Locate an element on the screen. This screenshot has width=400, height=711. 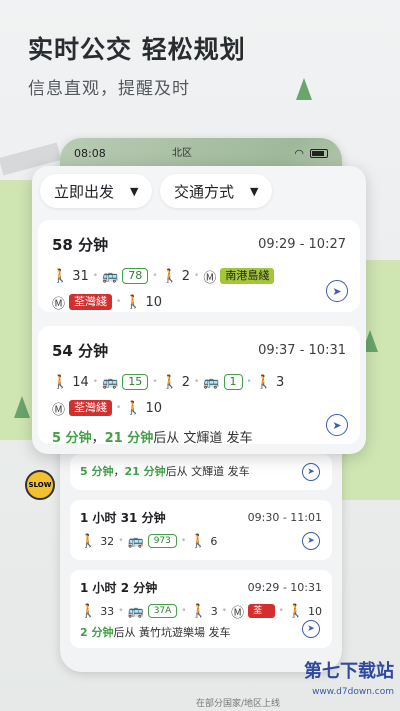
route-legs: 🚶 14 • 🚌 15 • 🚶 2 • 🚌 1 • 🚶 3 is located at coordinates (168, 382).